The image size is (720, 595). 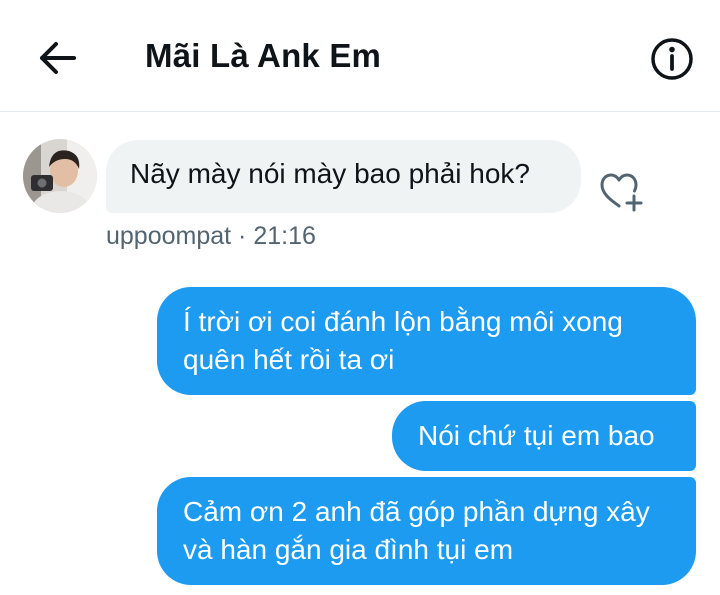 What do you see at coordinates (416, 511) in the screenshot?
I see `message-line: Cảm ơn 2 anh đã góp phần dựng xây` at bounding box center [416, 511].